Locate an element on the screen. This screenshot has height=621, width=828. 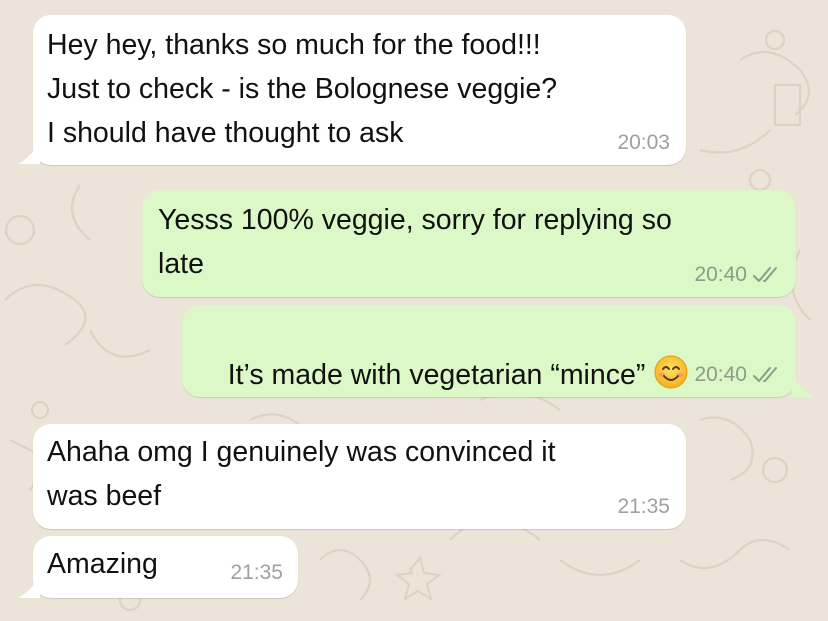
smiling-face-emoji is located at coordinates (671, 372).